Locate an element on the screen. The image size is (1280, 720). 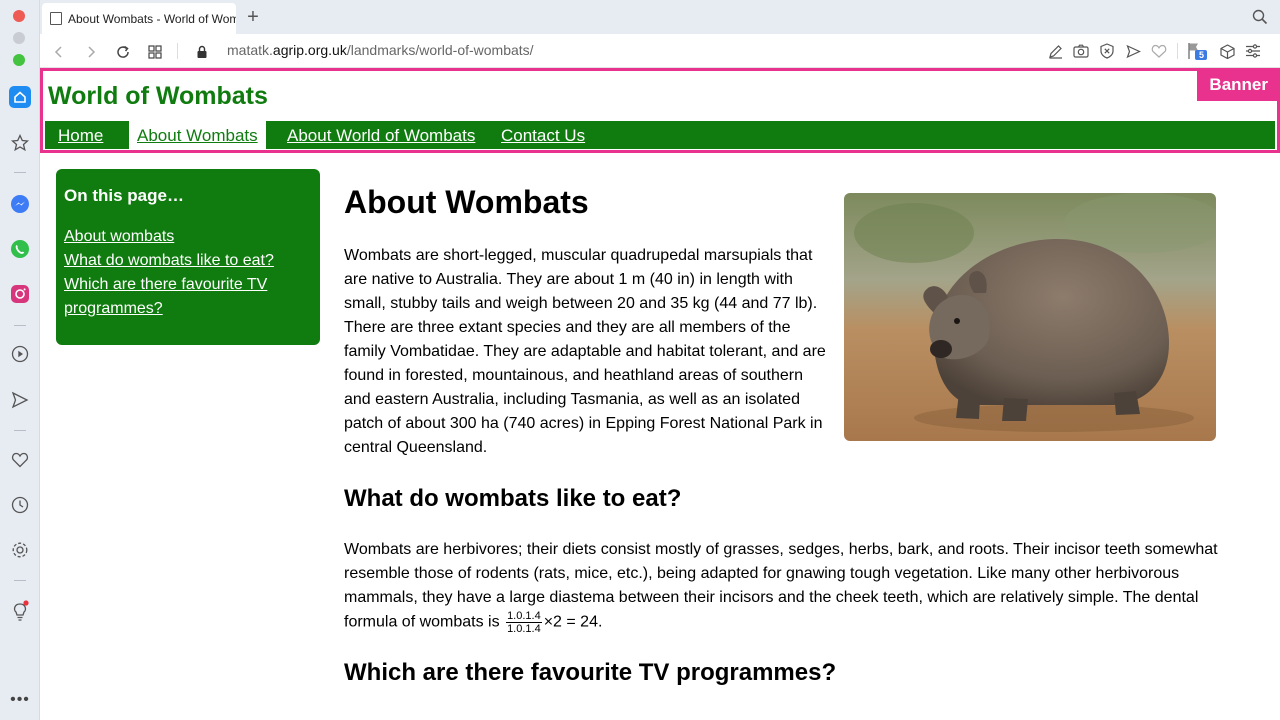
tv-heading: Which are there favourite TV programmes? is located at coordinates (590, 672).